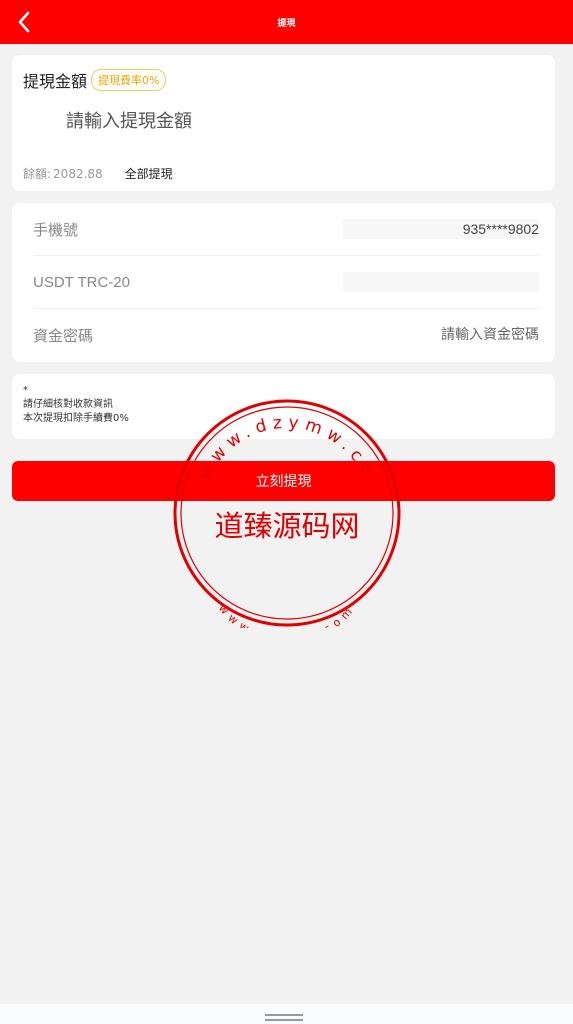 The width and height of the screenshot is (573, 1024). Describe the element at coordinates (296, 121) in the screenshot. I see `amount-input` at that location.